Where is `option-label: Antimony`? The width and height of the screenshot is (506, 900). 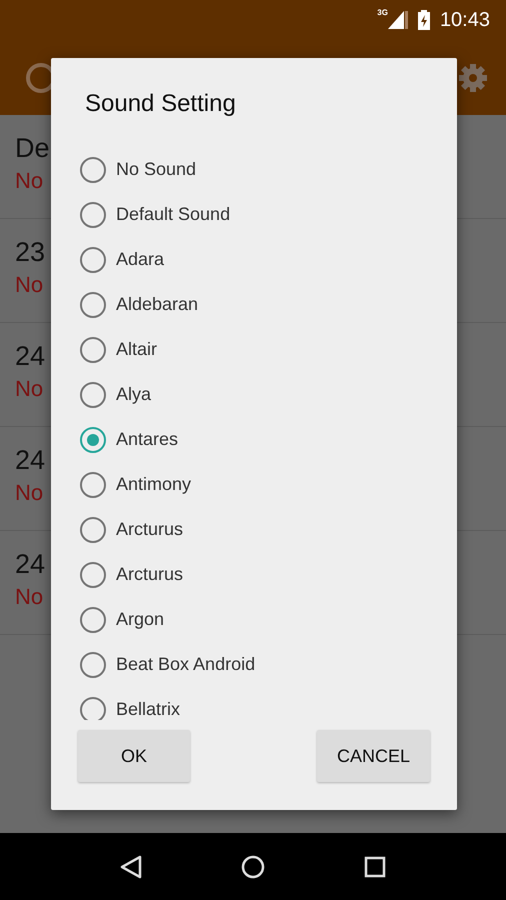 option-label: Antimony is located at coordinates (154, 484).